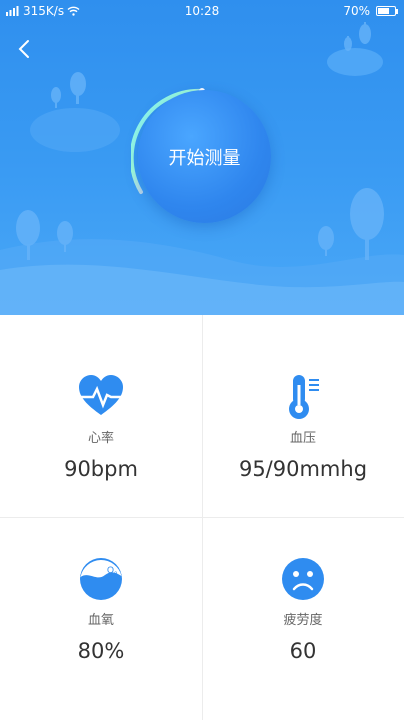  What do you see at coordinates (303, 579) in the screenshot?
I see `sad-face-icon` at bounding box center [303, 579].